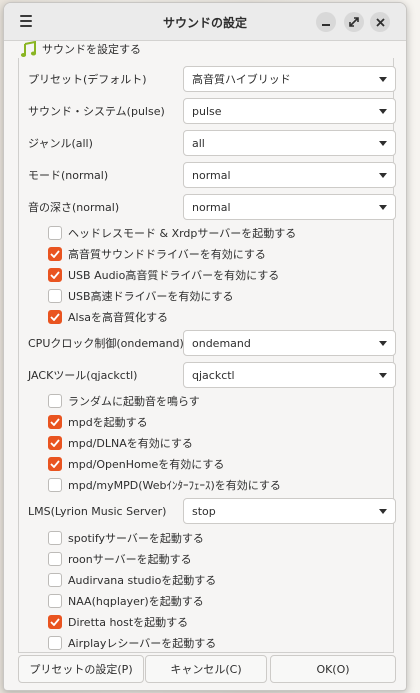  I want to click on preset-value: 高音質ハイブリッド, so click(241, 79).